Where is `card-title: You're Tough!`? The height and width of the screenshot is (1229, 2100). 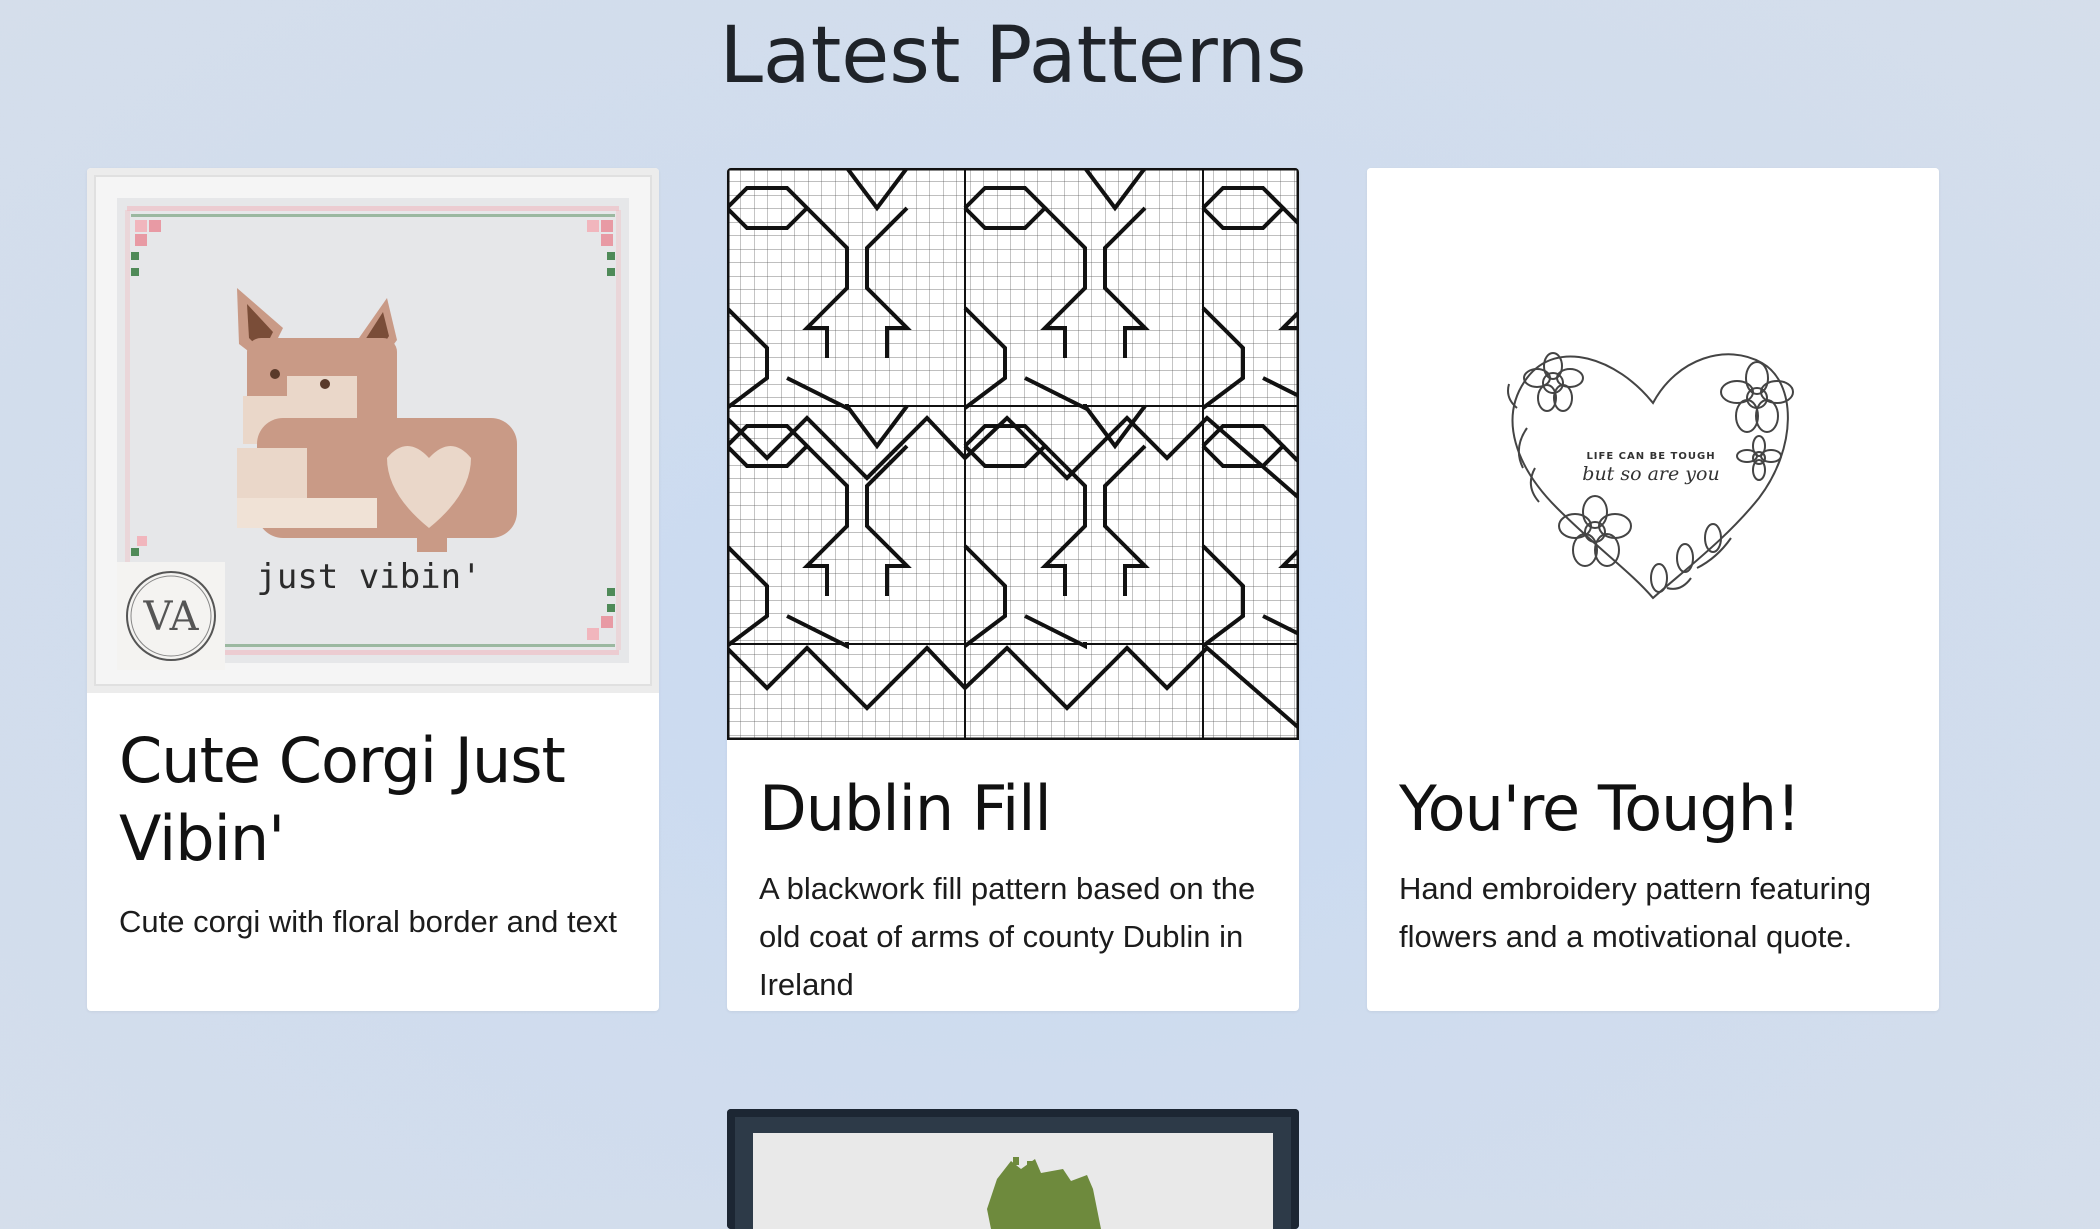 card-title: You're Tough! is located at coordinates (1657, 809).